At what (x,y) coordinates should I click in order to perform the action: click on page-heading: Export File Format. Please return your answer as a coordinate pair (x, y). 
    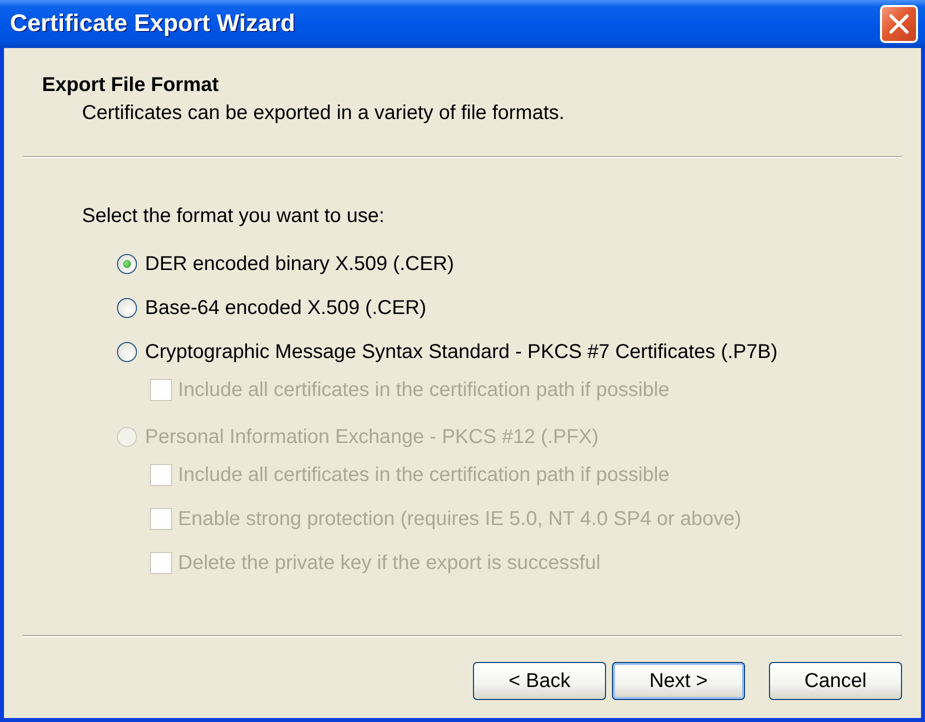
    Looking at the image, I should click on (130, 85).